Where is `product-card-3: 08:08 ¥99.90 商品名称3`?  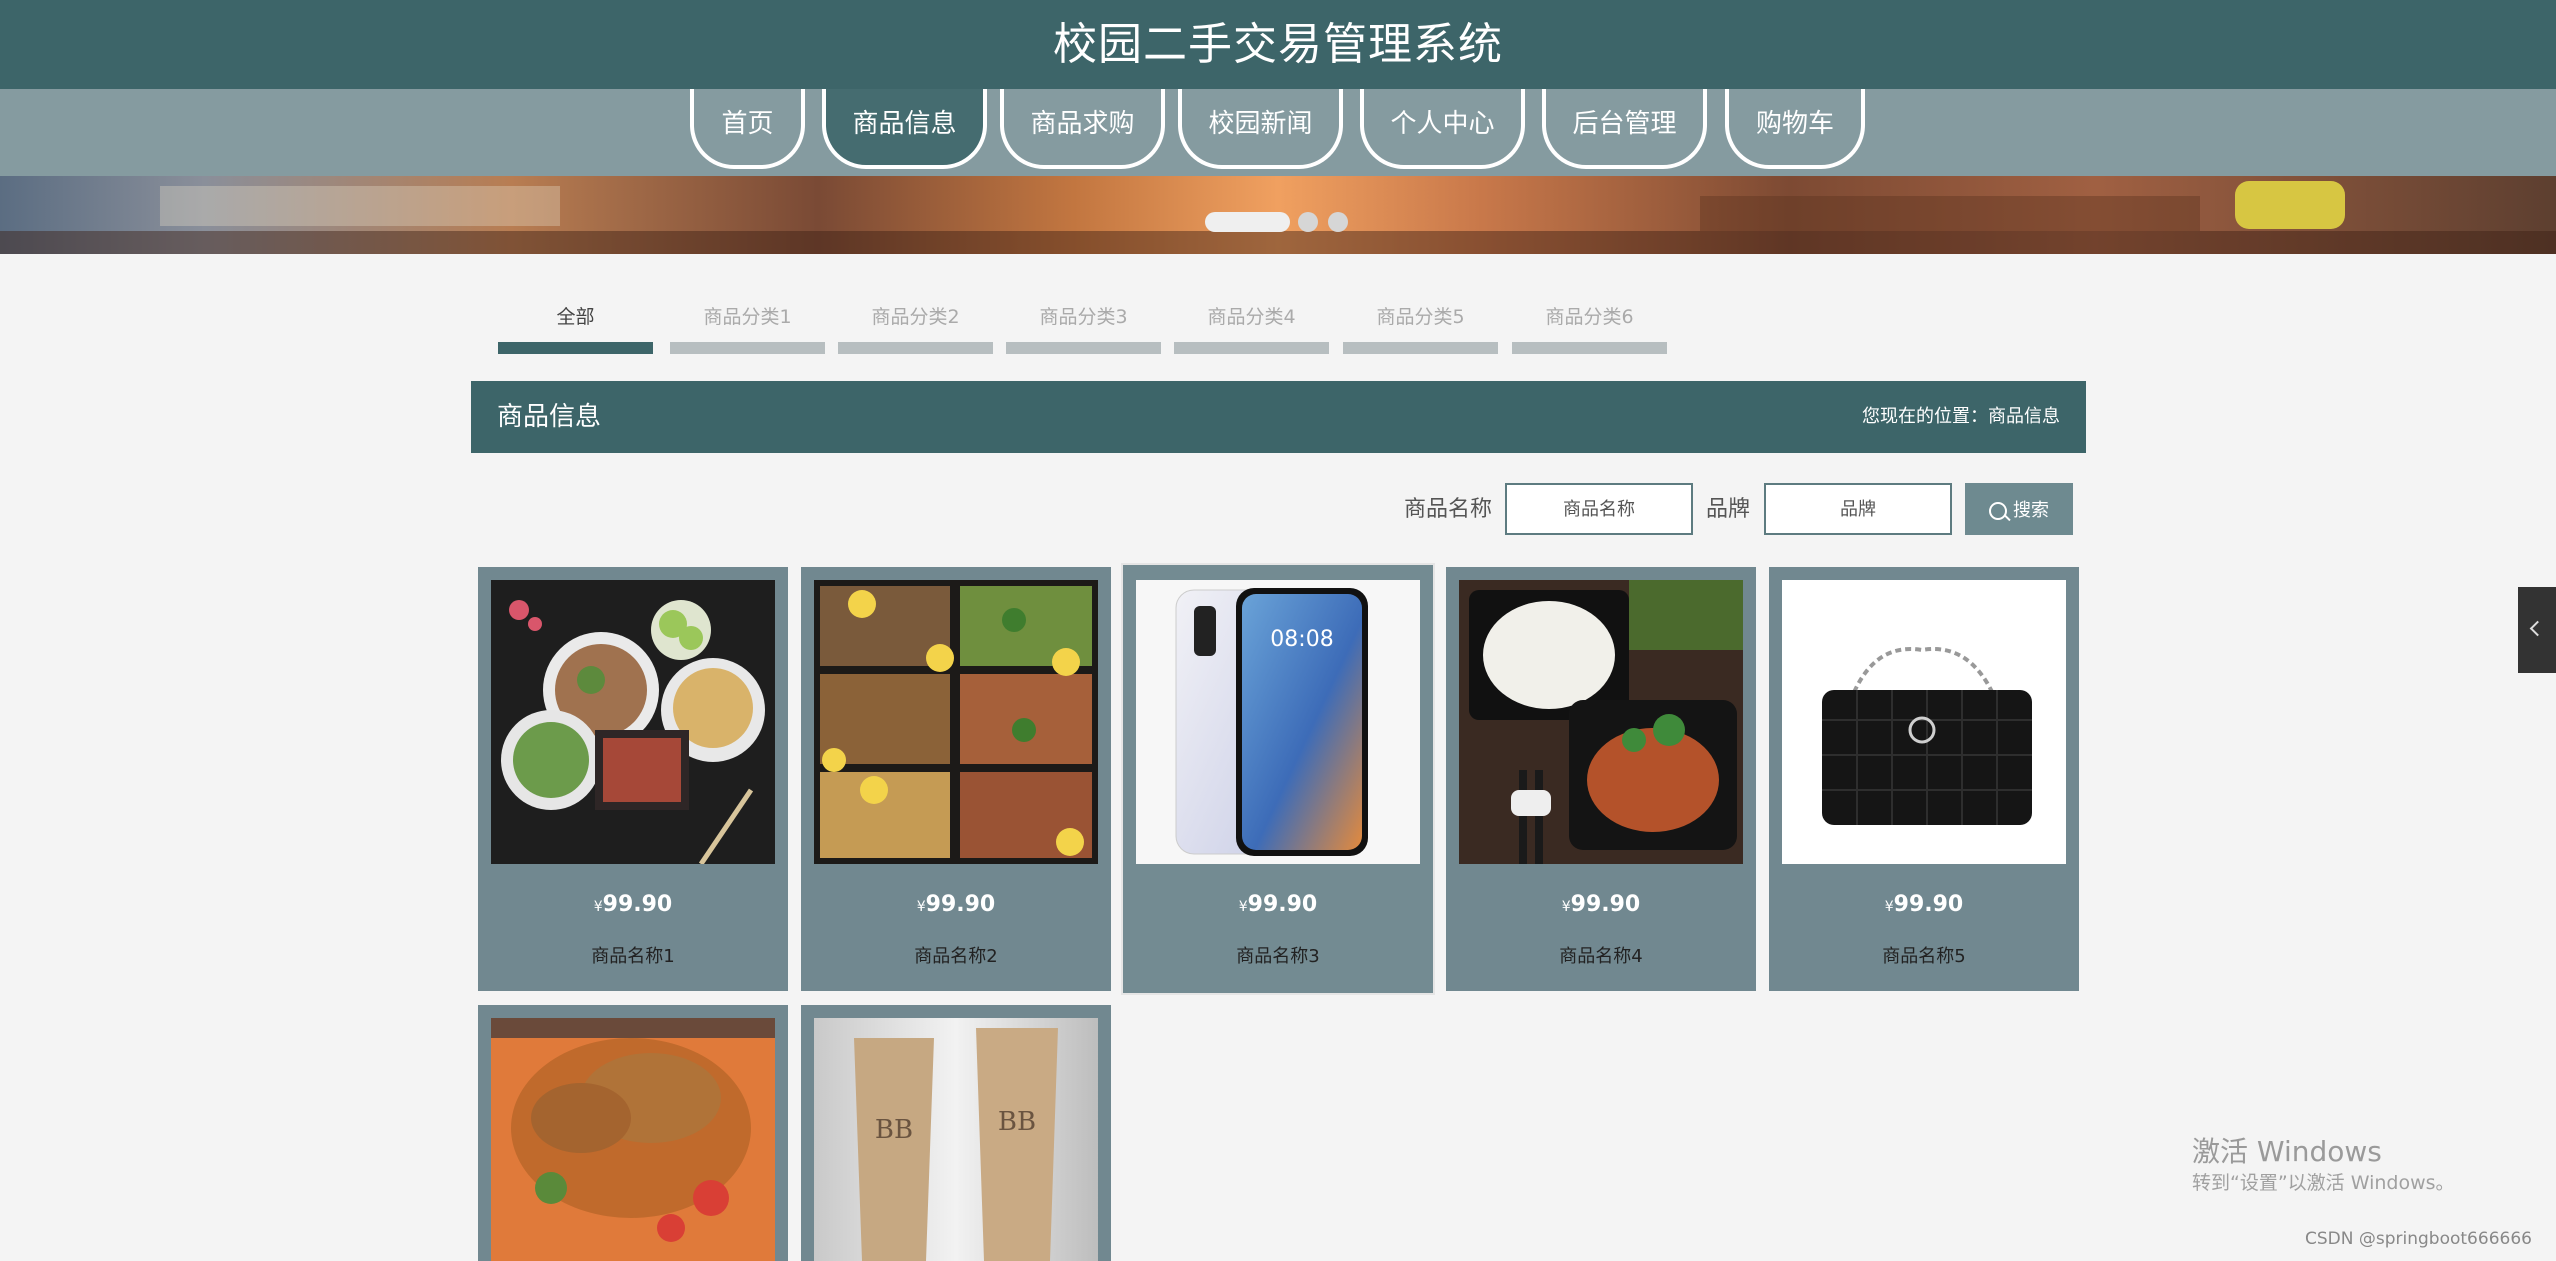
product-card-3: 08:08 ¥99.90 商品名称3 is located at coordinates (1278, 779).